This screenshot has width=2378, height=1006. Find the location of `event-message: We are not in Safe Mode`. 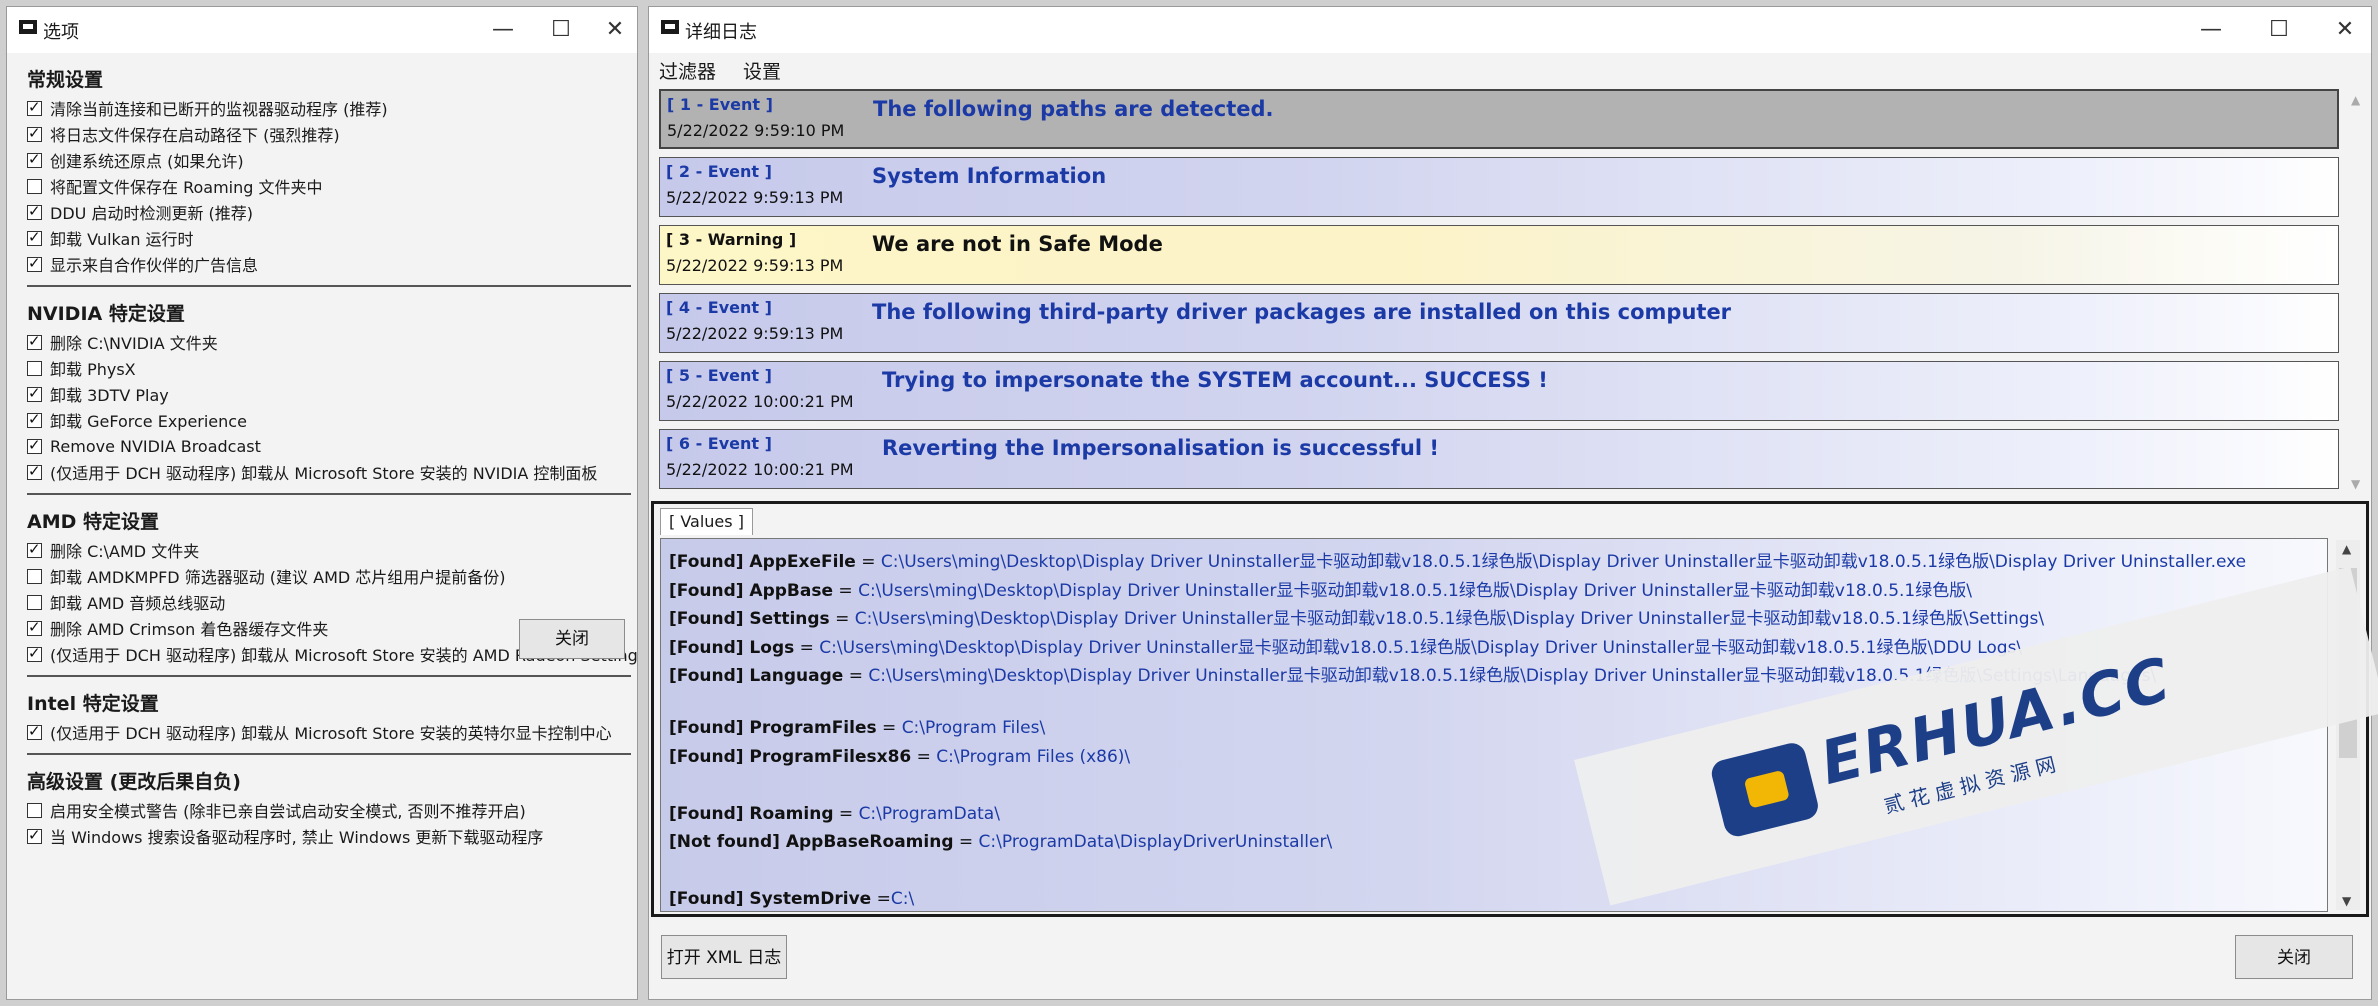

event-message: We are not in Safe Mode is located at coordinates (1017, 244).